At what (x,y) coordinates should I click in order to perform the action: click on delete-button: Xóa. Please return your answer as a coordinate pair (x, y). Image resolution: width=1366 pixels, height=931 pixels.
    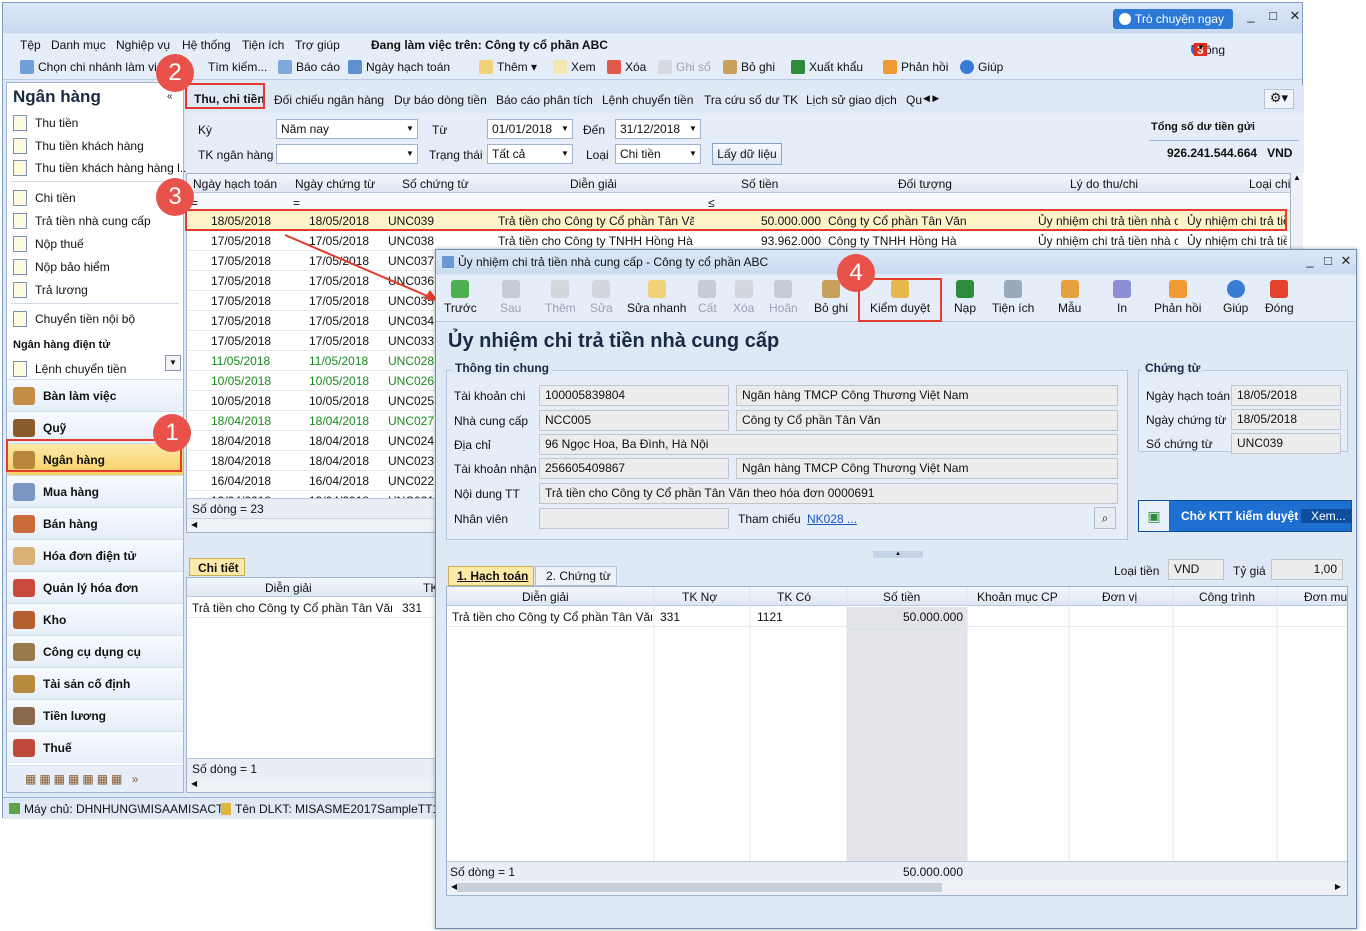
    Looking at the image, I should click on (743, 296).